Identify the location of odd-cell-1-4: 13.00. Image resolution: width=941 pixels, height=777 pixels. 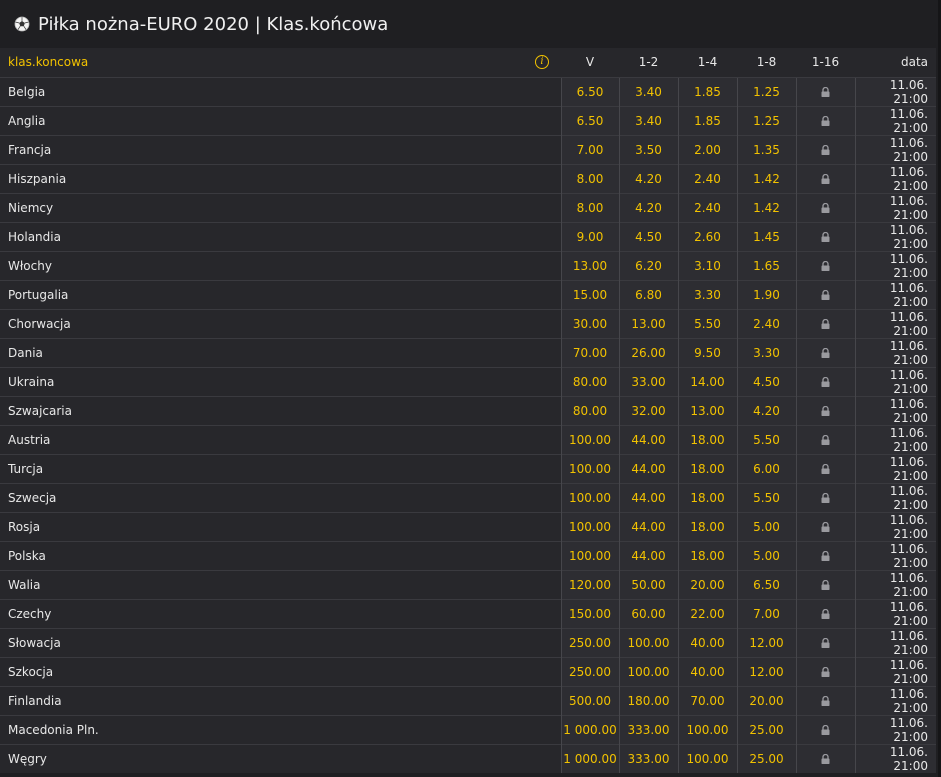
(707, 410).